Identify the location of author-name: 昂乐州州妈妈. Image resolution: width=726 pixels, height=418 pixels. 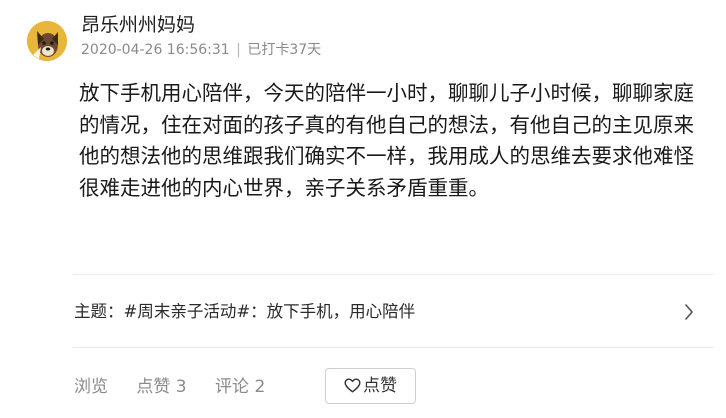
(138, 25).